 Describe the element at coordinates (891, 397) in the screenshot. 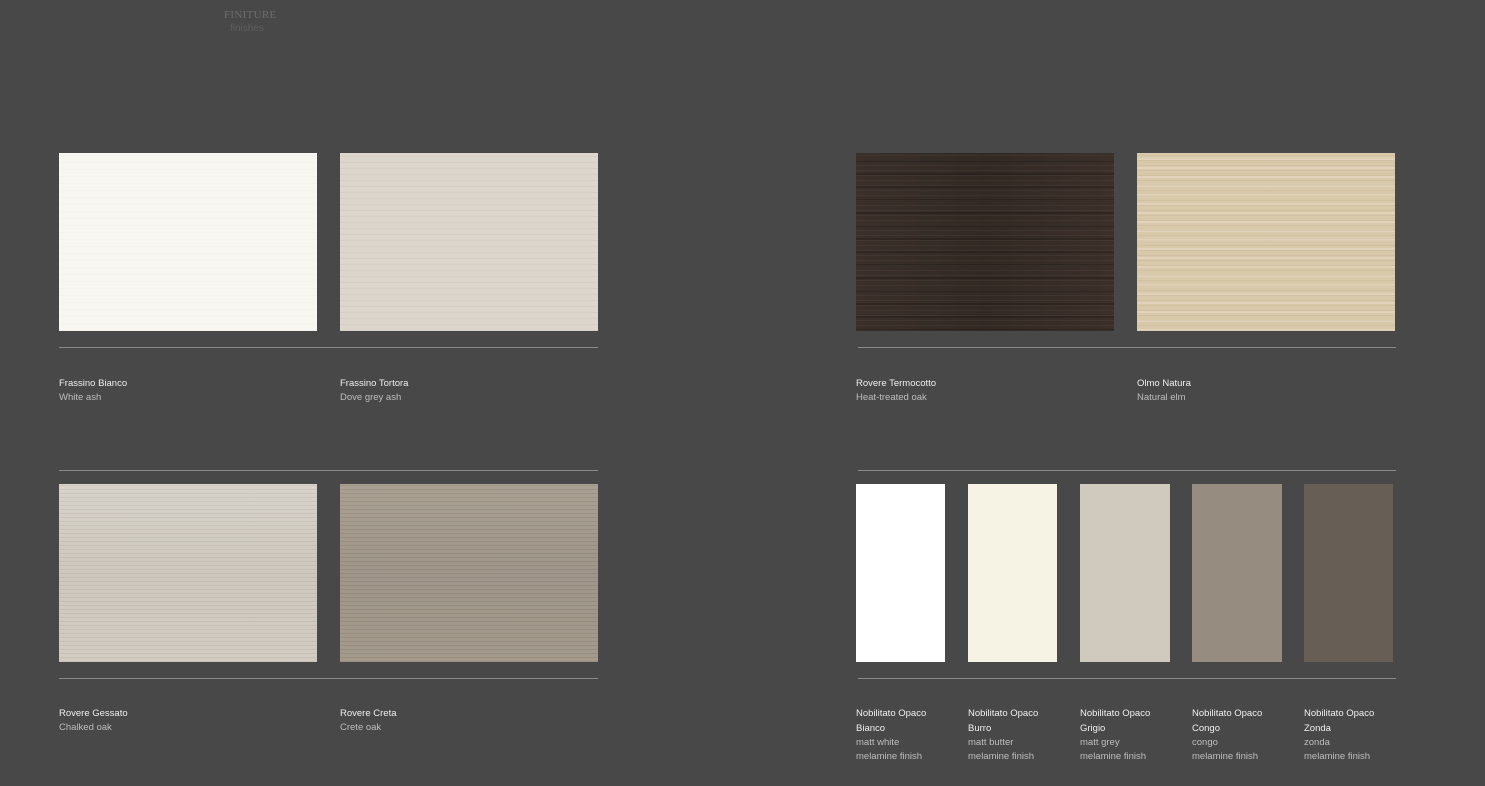

I see `finish-sub: Heat-treated oak` at that location.